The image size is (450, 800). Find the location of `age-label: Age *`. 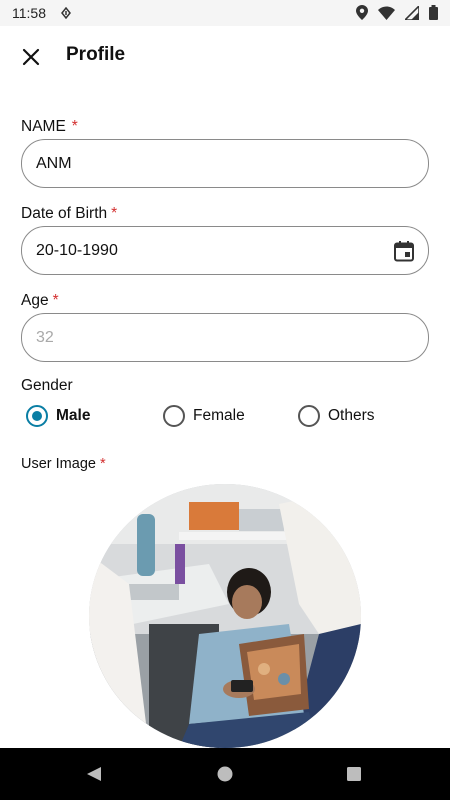

age-label: Age * is located at coordinates (40, 300).